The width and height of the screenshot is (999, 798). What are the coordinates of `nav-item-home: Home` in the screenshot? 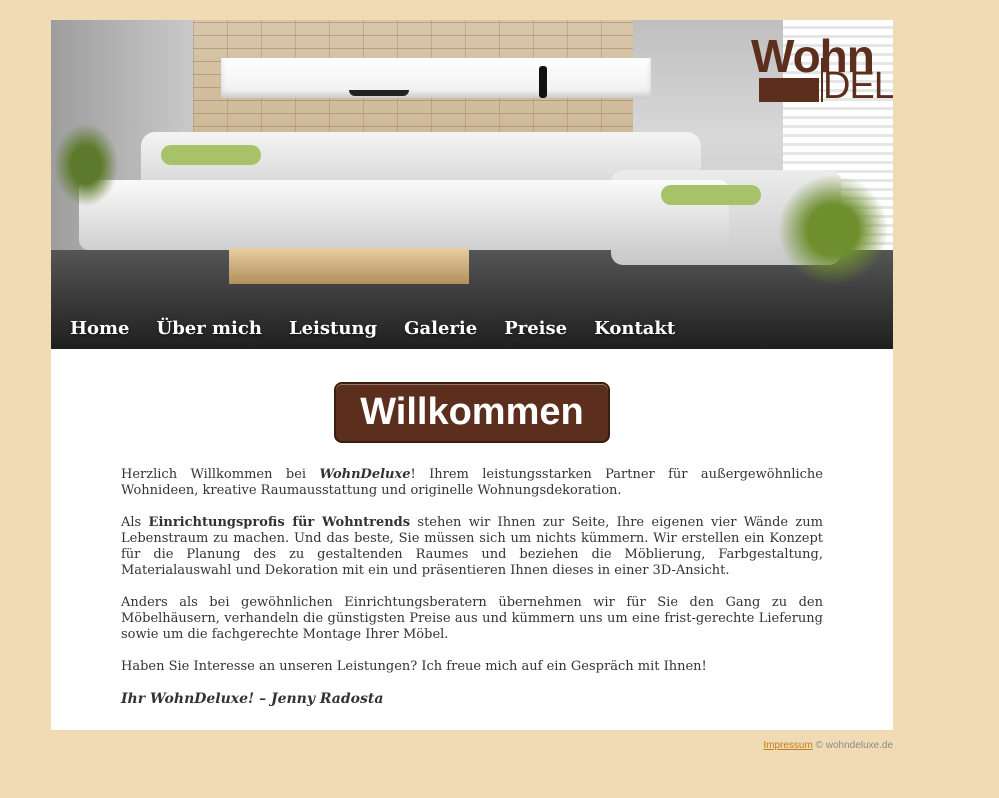 It's located at (100, 328).